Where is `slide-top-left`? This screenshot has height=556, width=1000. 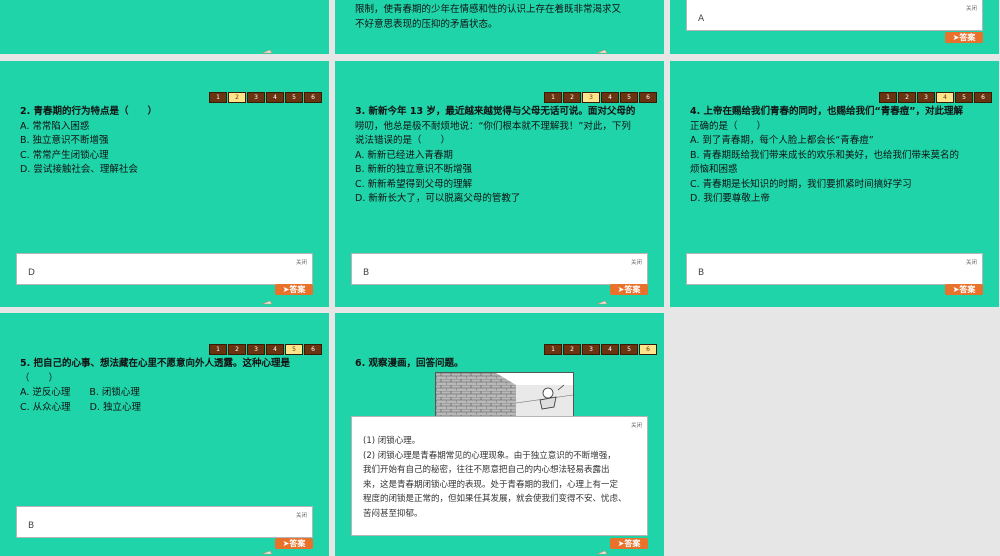
slide-top-left is located at coordinates (164, 27).